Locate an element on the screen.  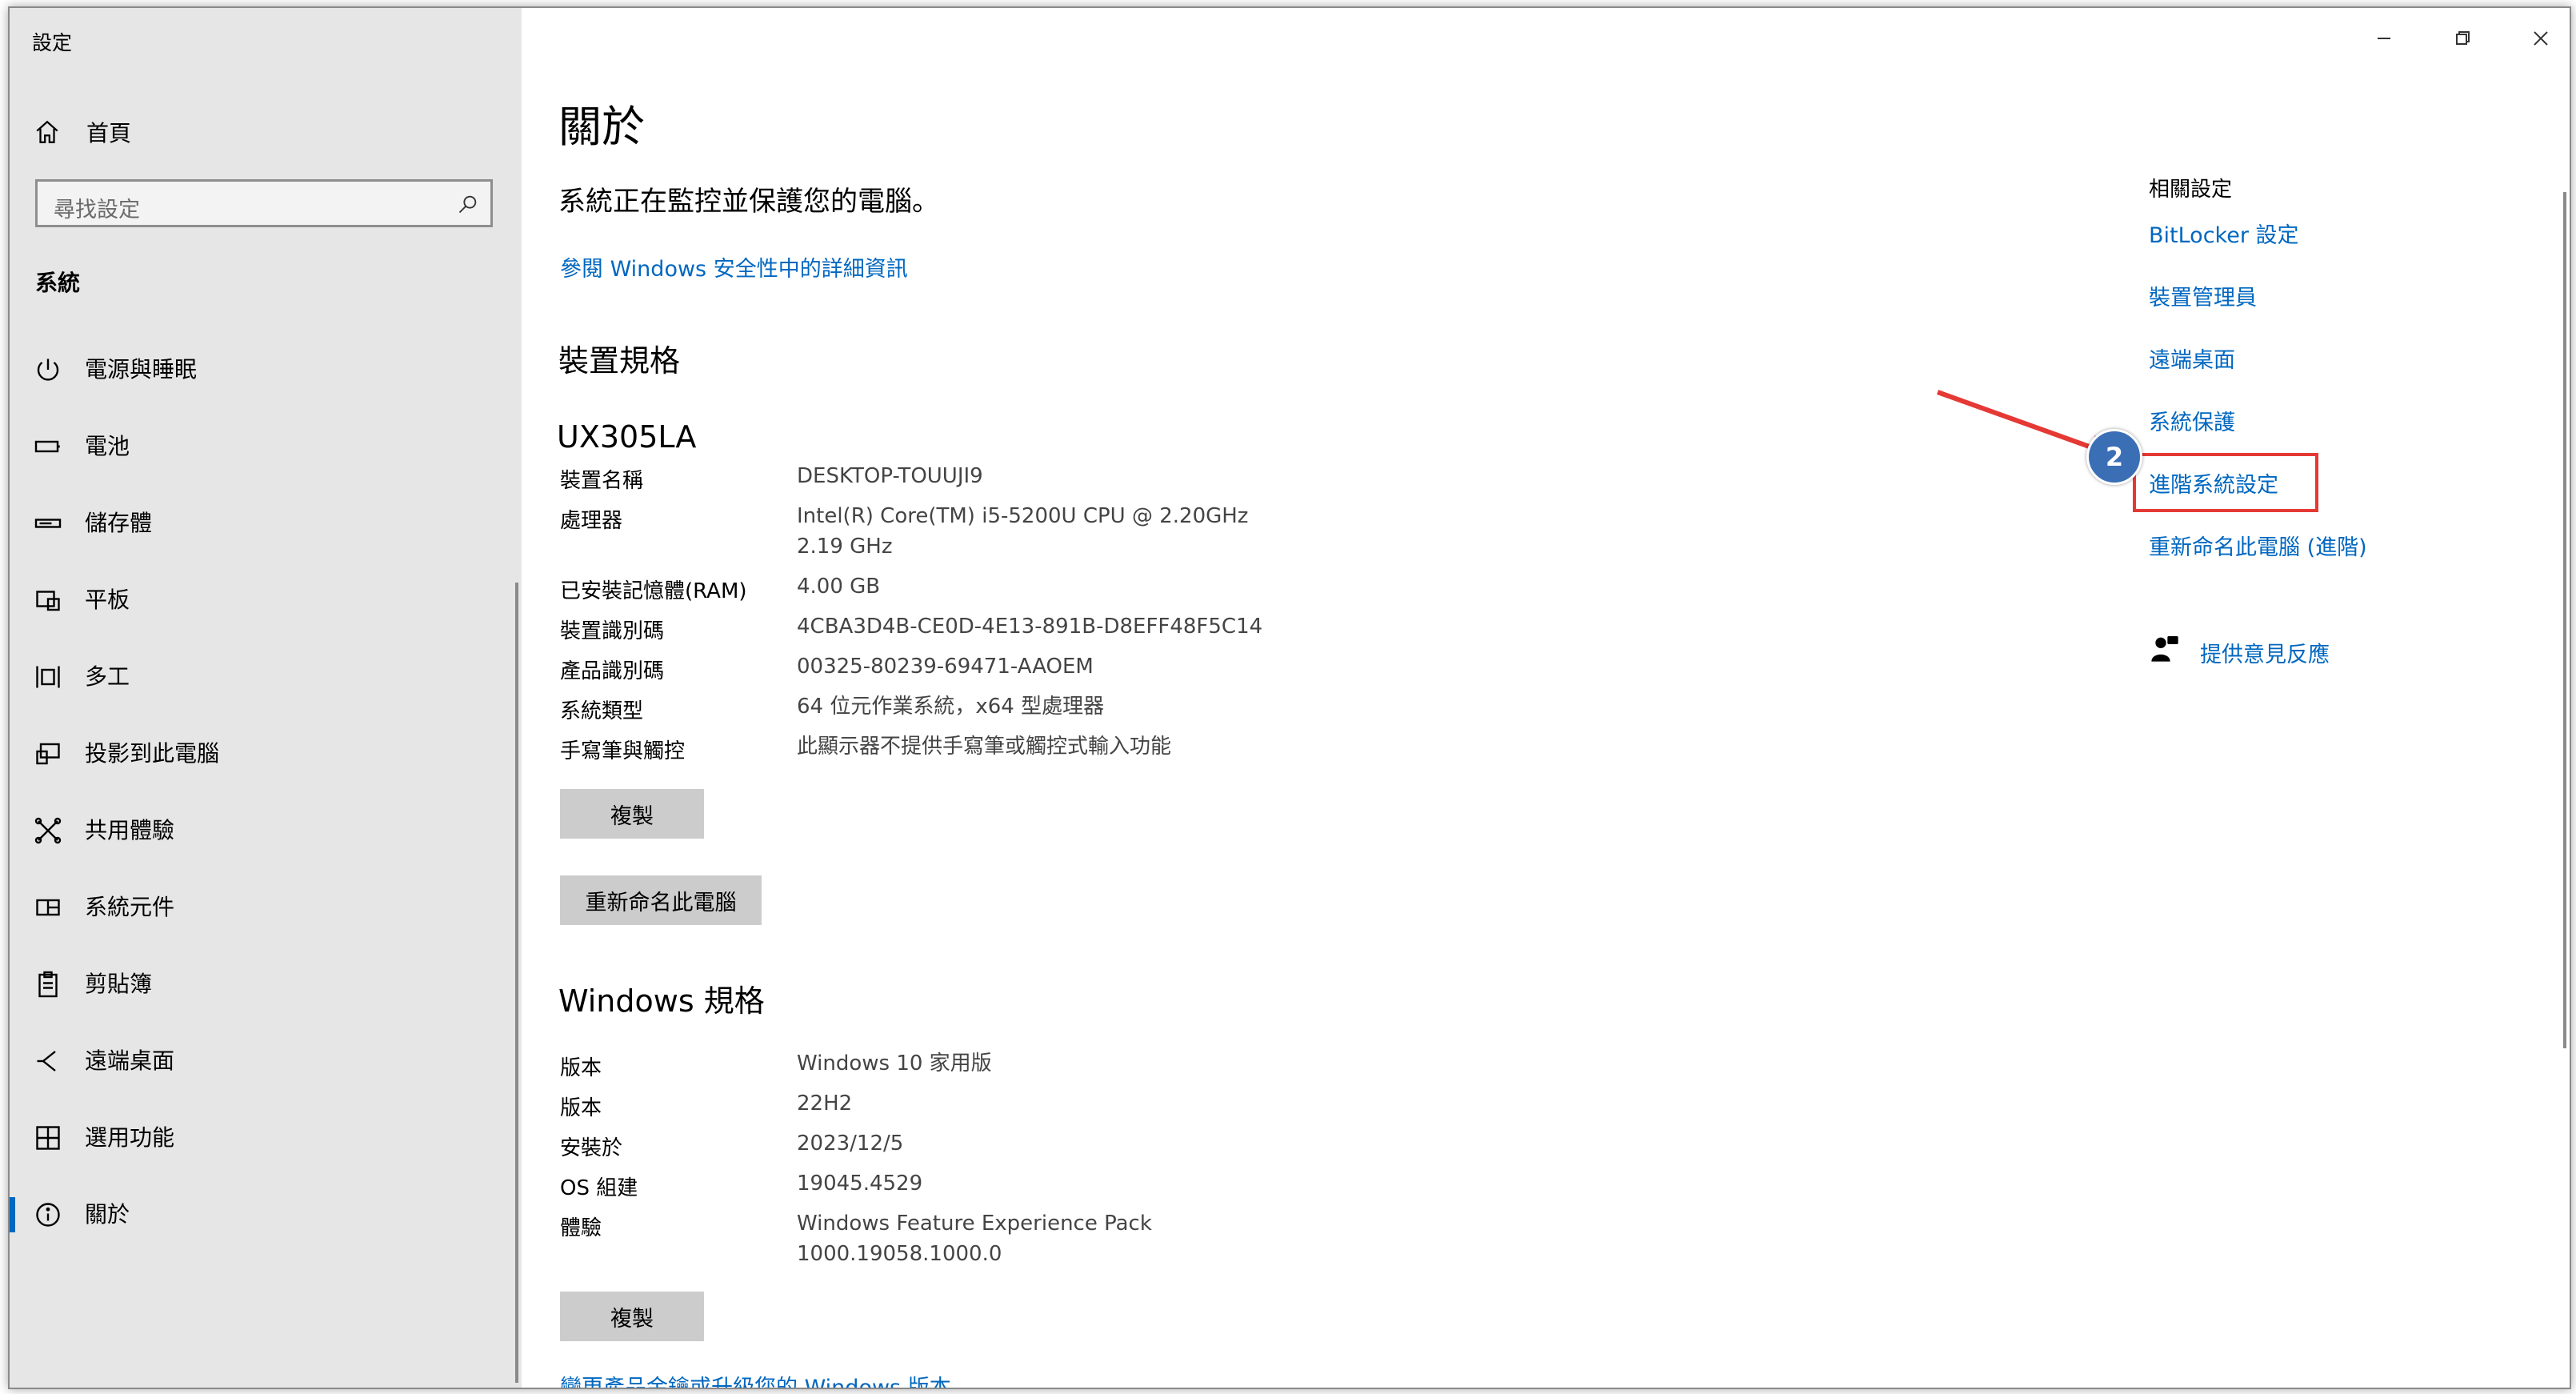
project-icon is located at coordinates (48, 754).